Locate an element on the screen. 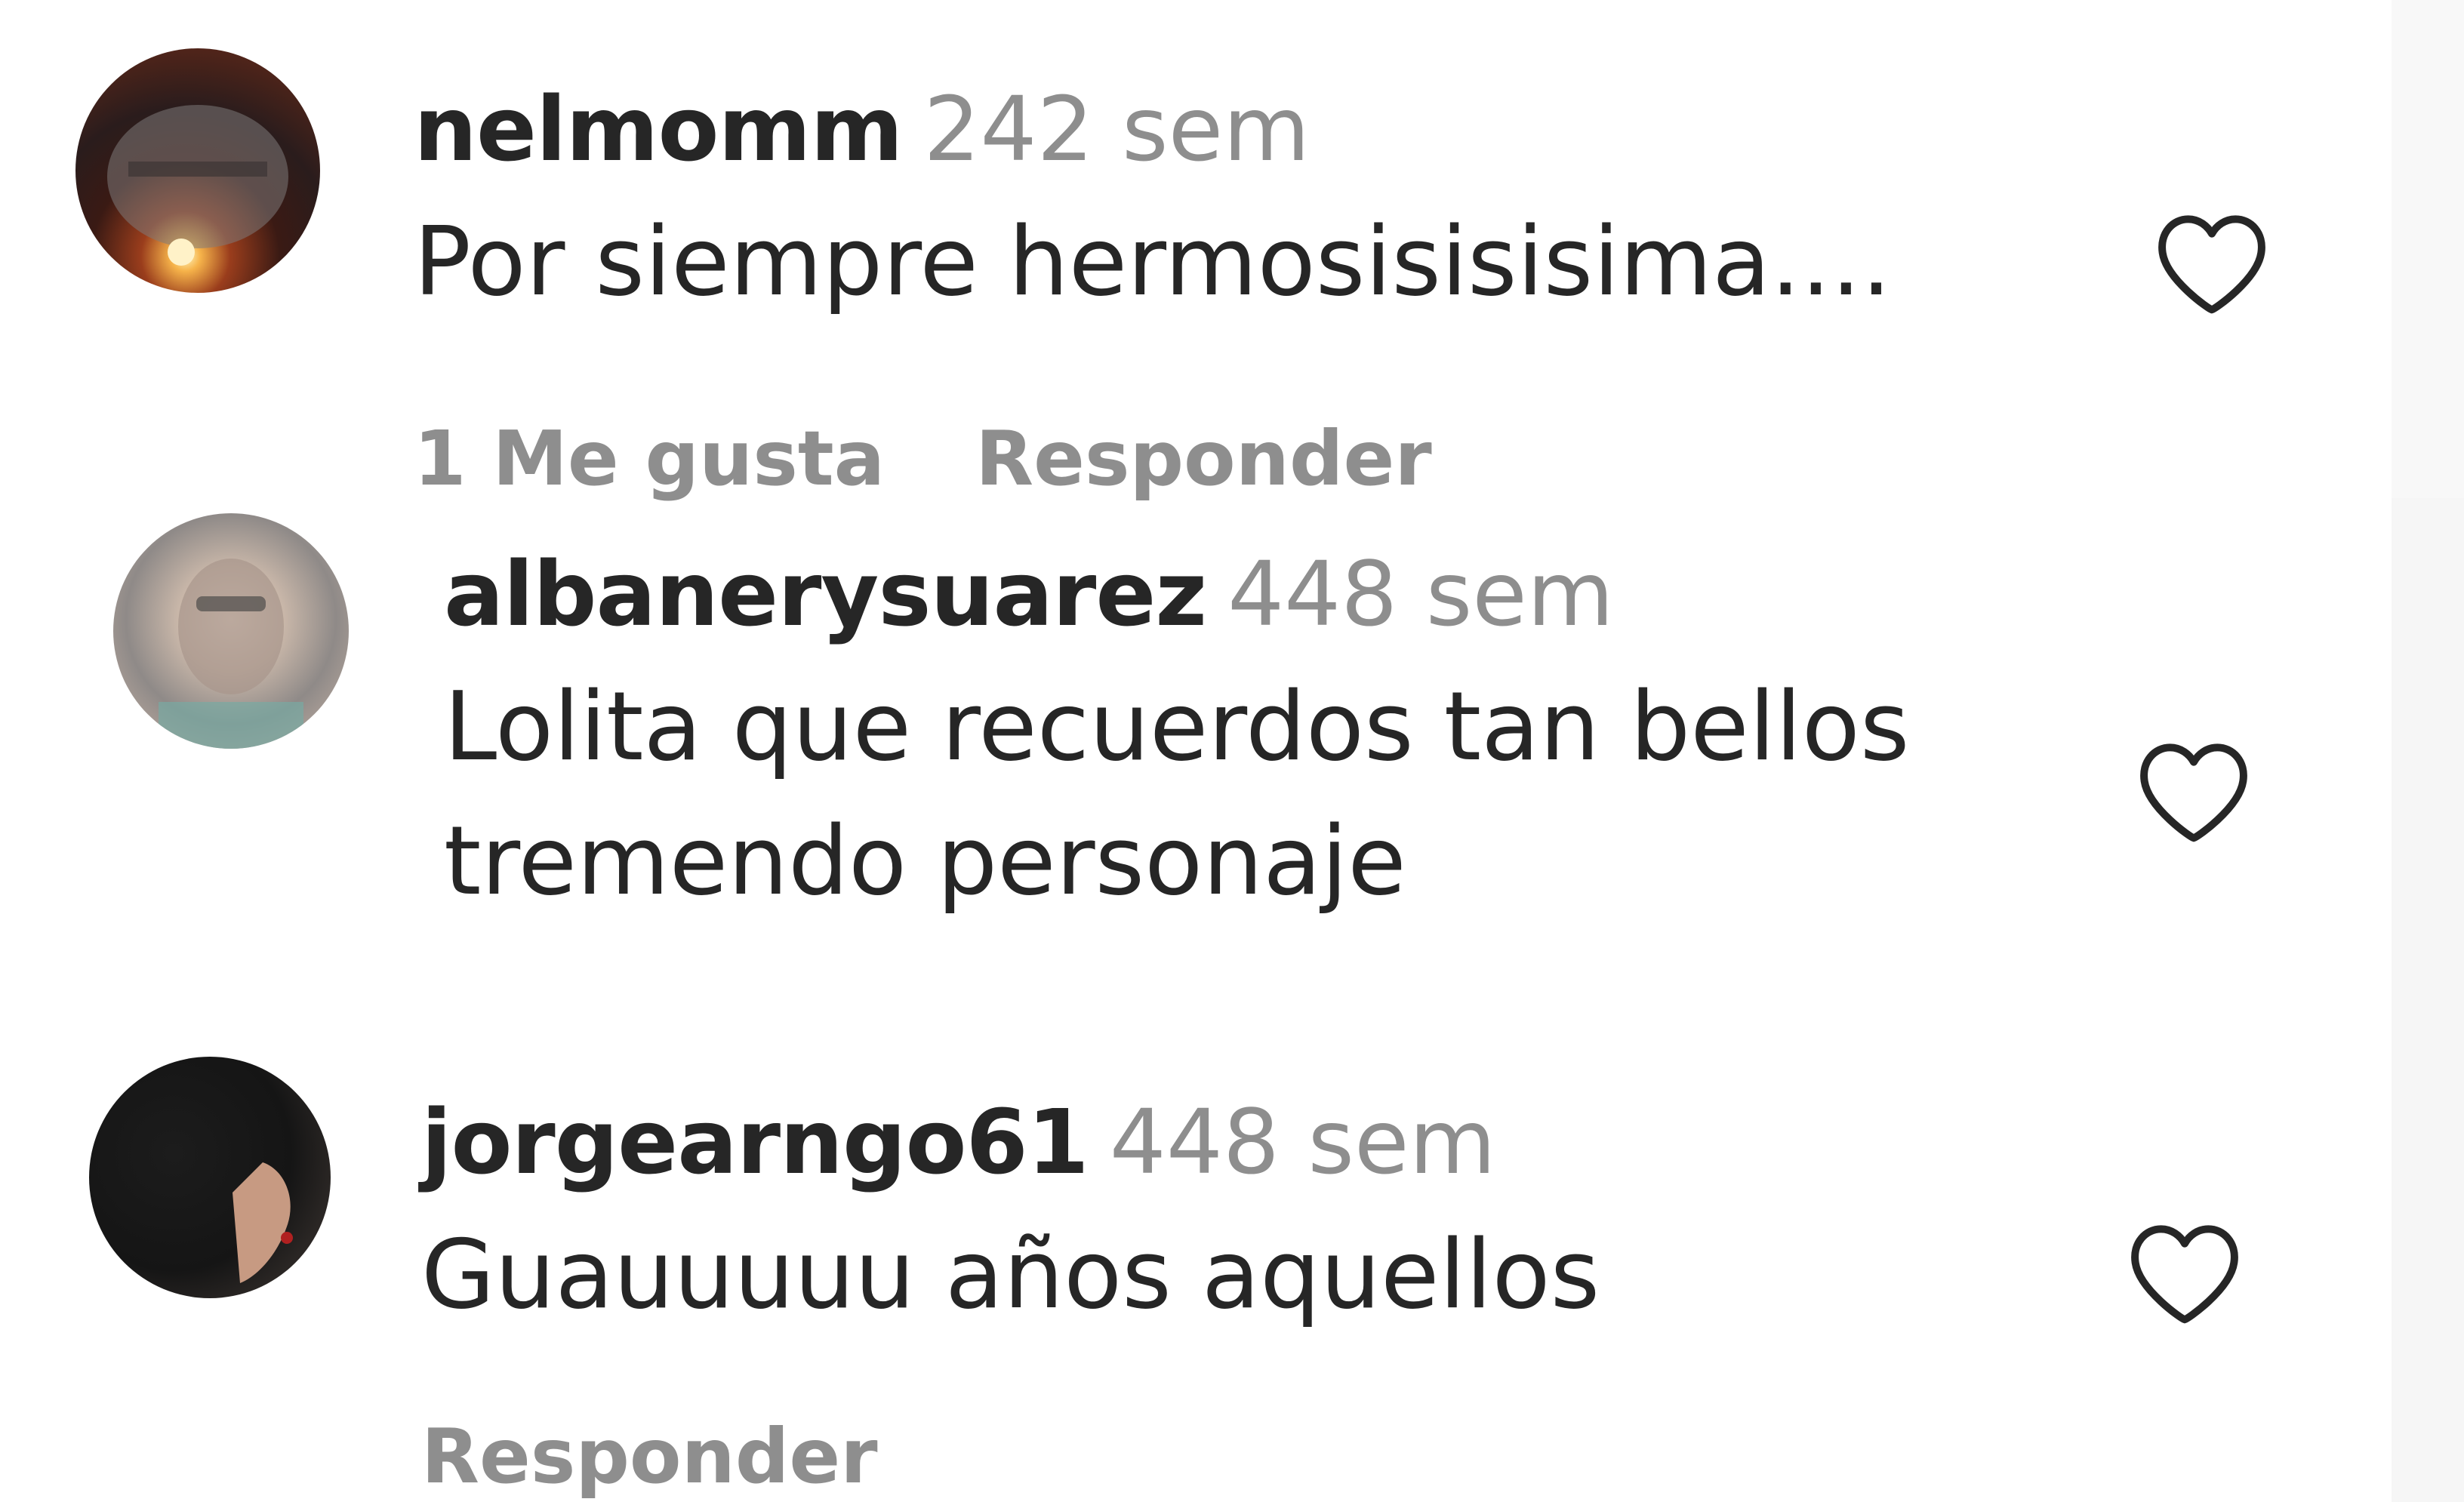 The image size is (2464, 1502). comment-actions: 1 Me gusta Responder is located at coordinates (923, 459).